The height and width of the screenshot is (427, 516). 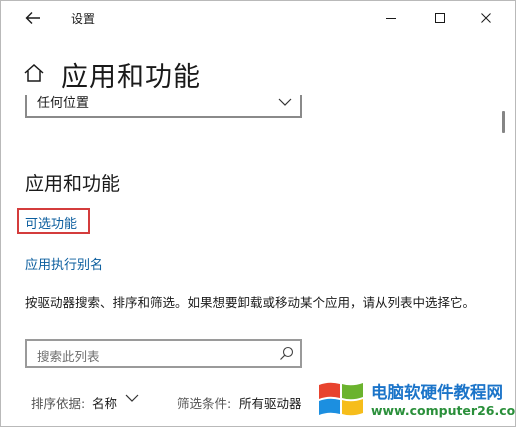 I want to click on optional-features-link: 可选功能, so click(x=53, y=221).